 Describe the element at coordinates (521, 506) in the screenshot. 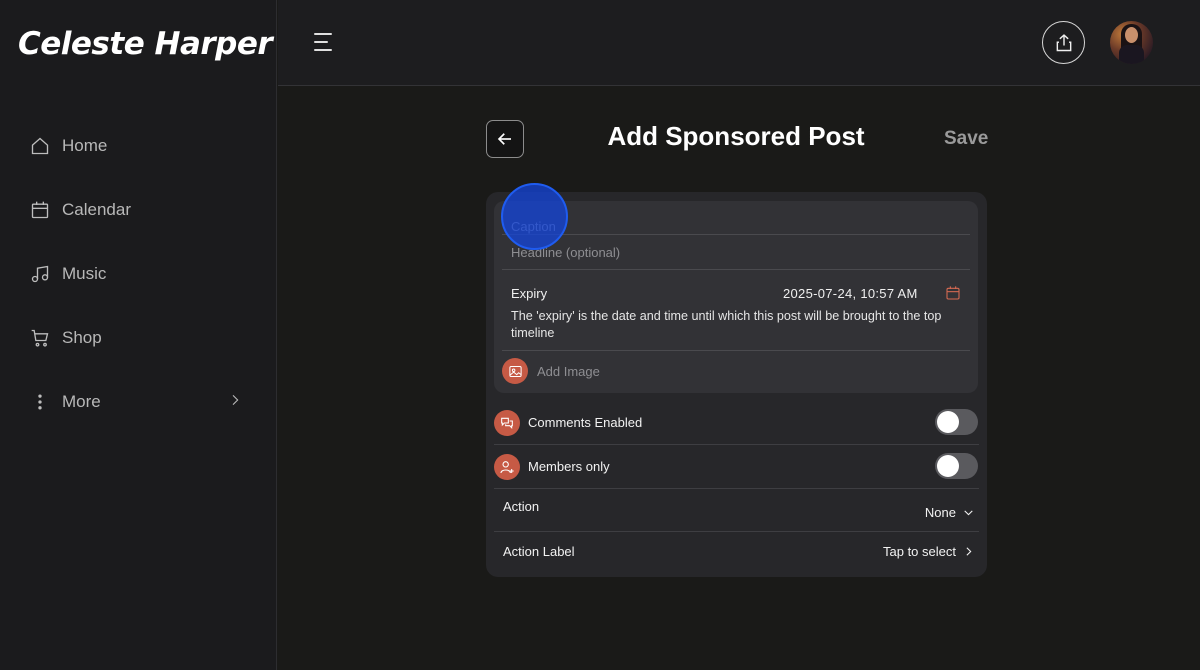

I see `action-label: Action` at that location.